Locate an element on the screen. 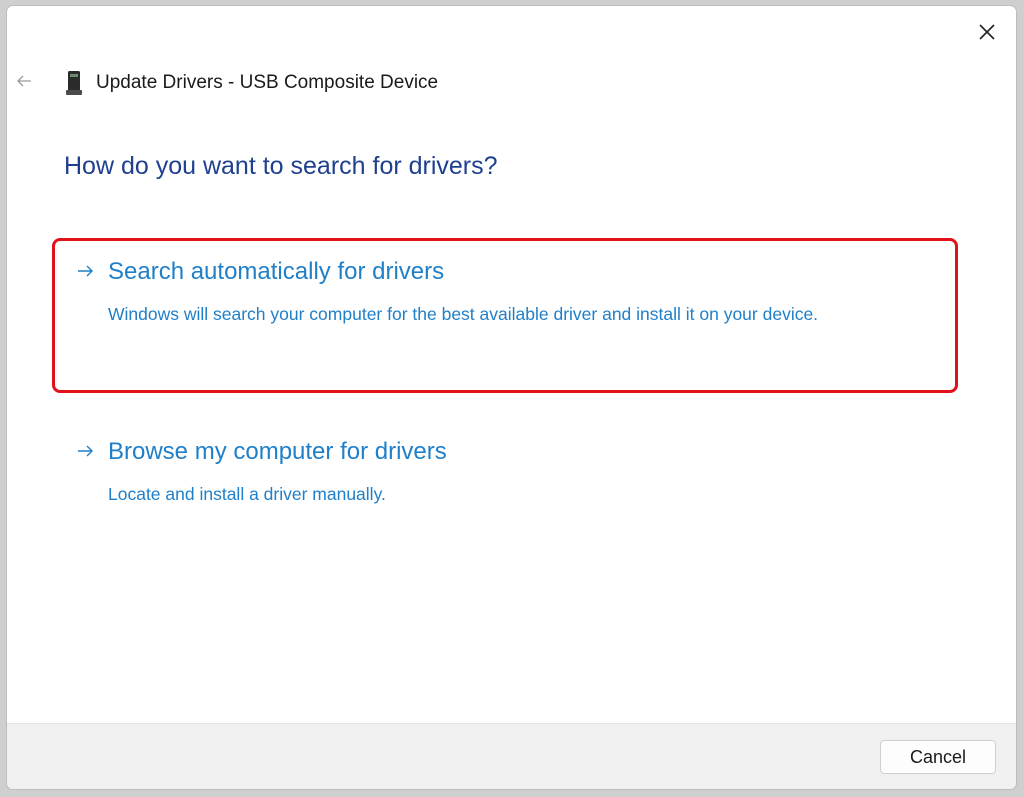 The width and height of the screenshot is (1024, 797). cancel-button: Cancel is located at coordinates (938, 757).